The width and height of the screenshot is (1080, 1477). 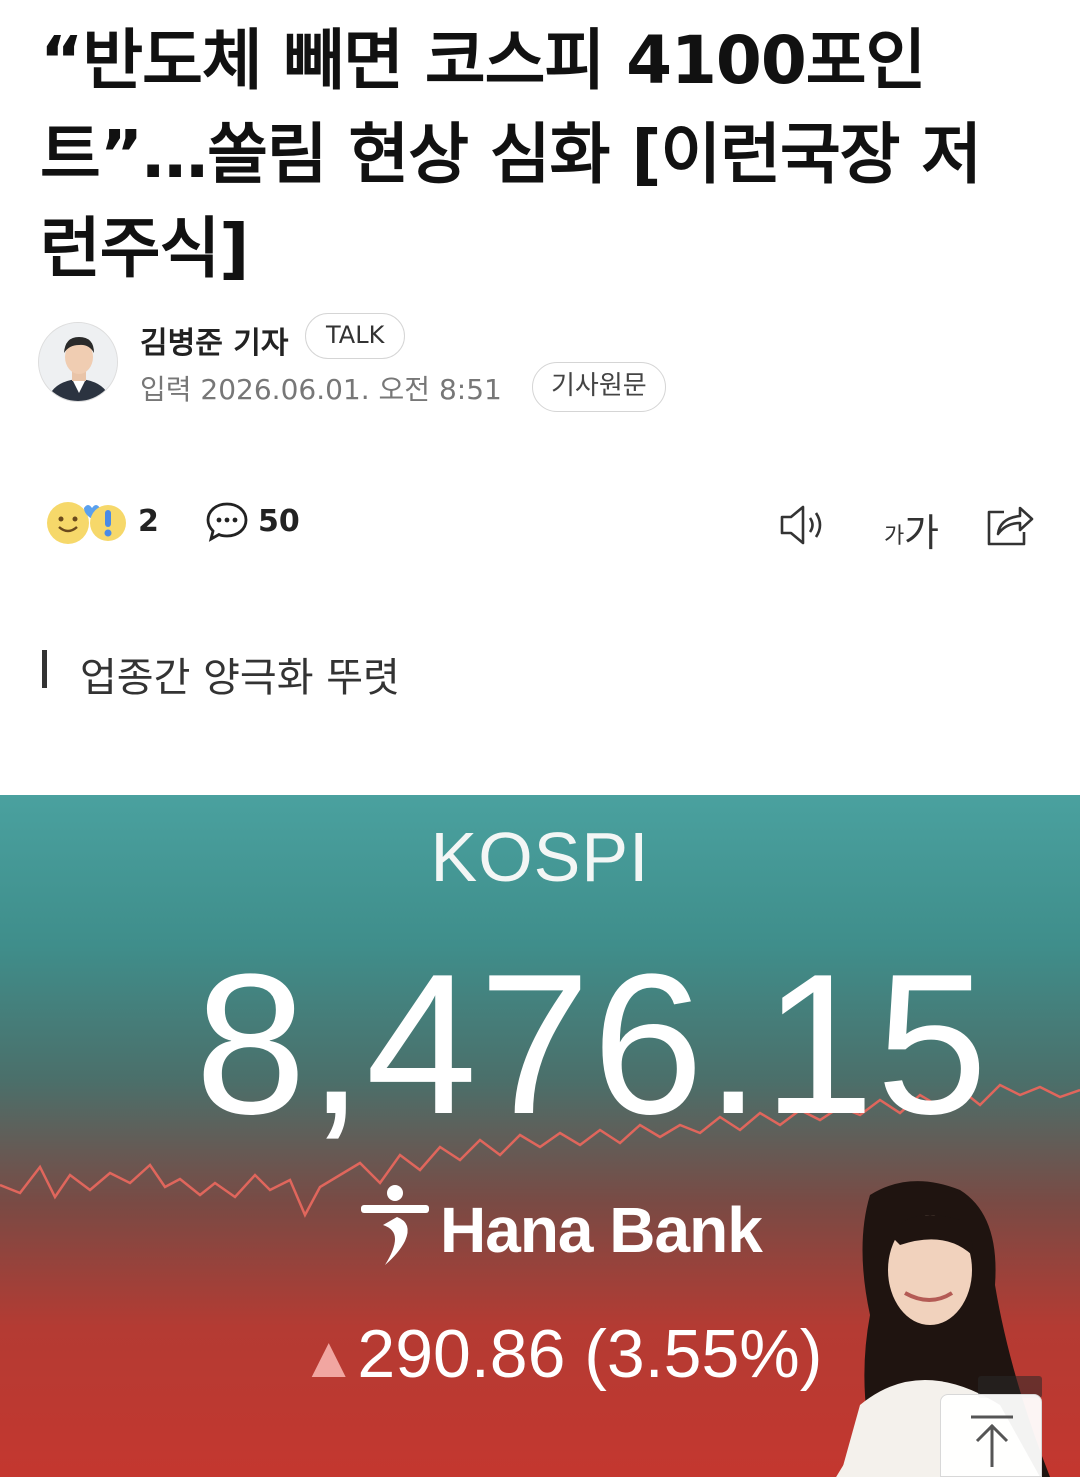 What do you see at coordinates (88, 523) in the screenshot?
I see `reaction-emoji-icon` at bounding box center [88, 523].